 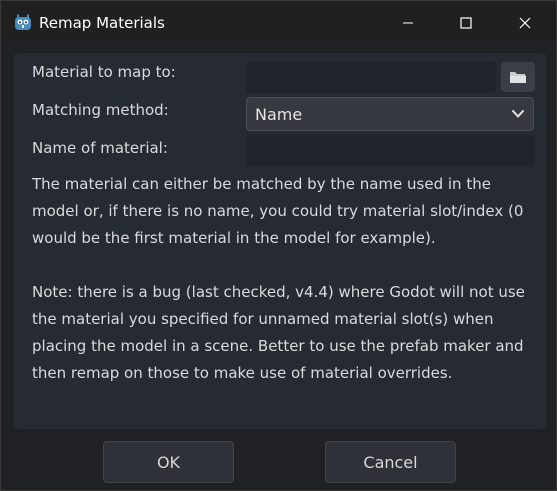 What do you see at coordinates (104, 72) in the screenshot?
I see `material-to-map-label: Material to map to:` at bounding box center [104, 72].